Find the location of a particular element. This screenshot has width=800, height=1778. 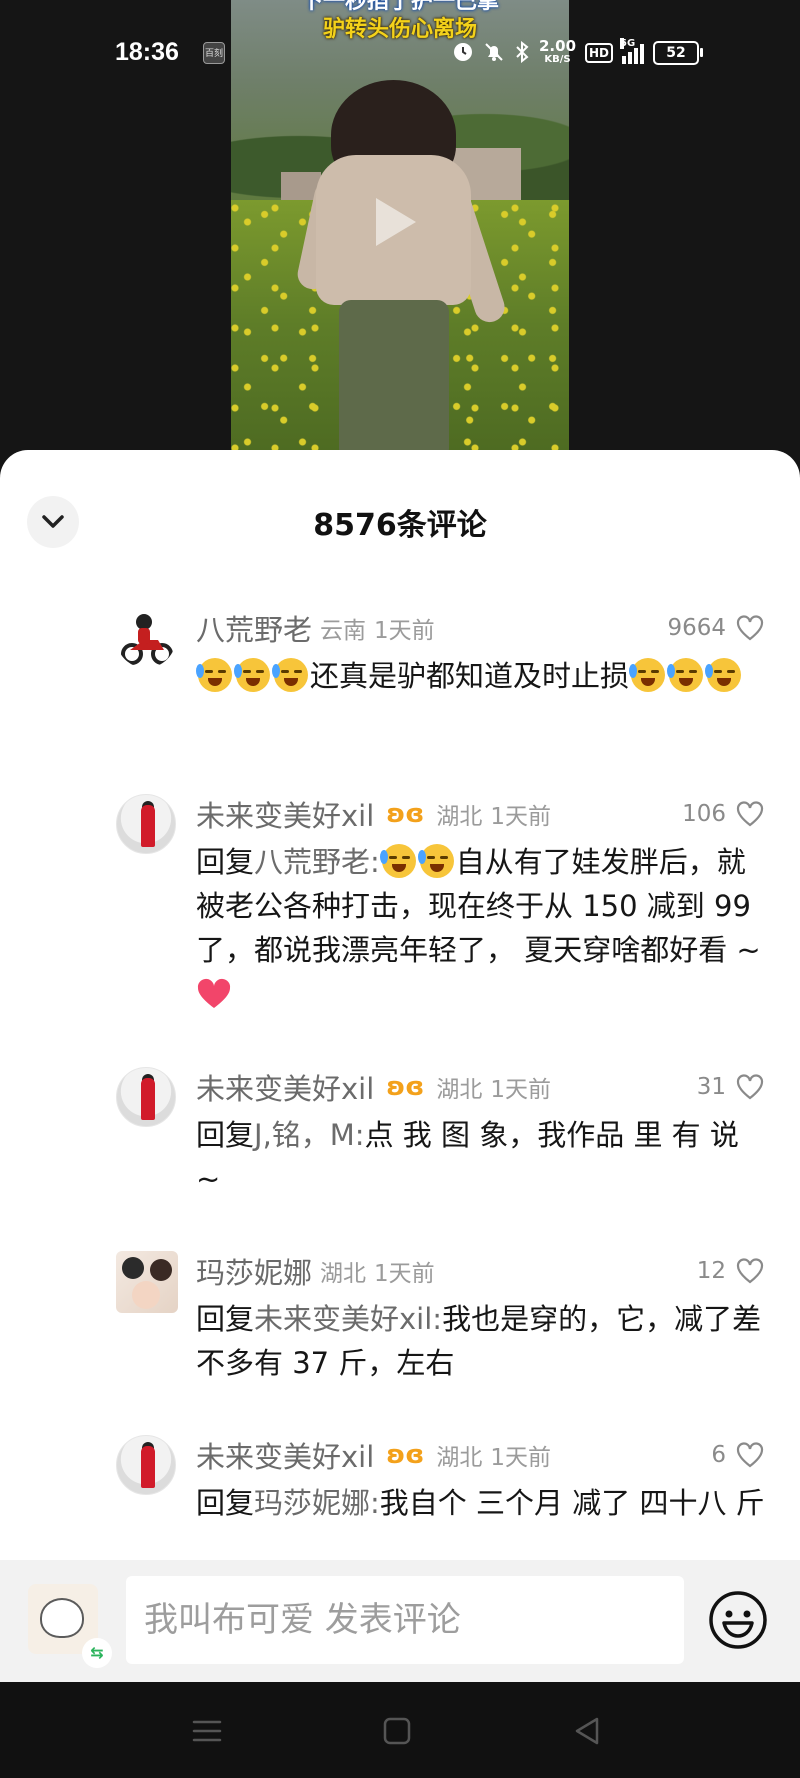

status-bar: 18:36 百刻 2.00 KB/S HD 5G 52 is located at coordinates (400, 53).